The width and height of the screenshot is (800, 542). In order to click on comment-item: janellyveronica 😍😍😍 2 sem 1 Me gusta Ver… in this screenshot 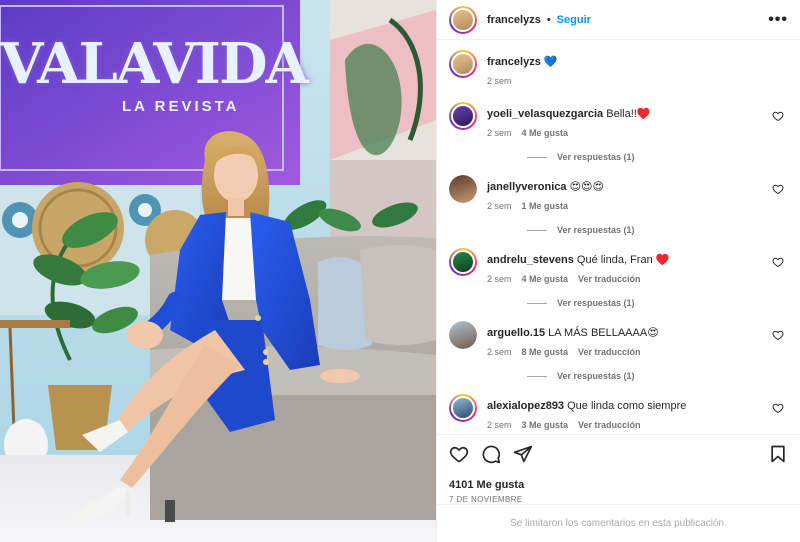, I will do `click(618, 209)`.